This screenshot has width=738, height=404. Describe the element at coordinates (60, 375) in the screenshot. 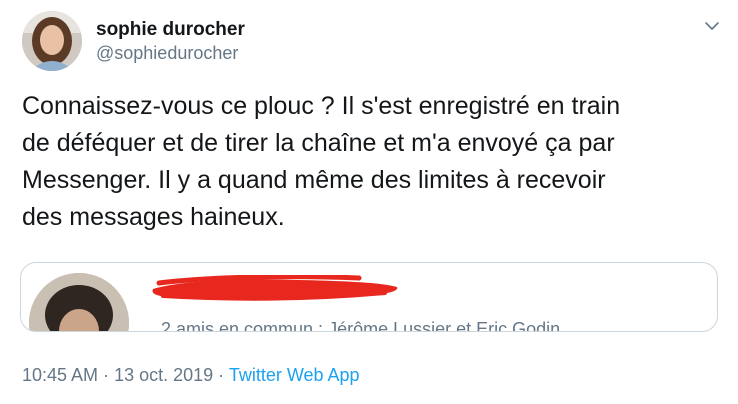

I see `tweet-time: 10:45 AM` at that location.